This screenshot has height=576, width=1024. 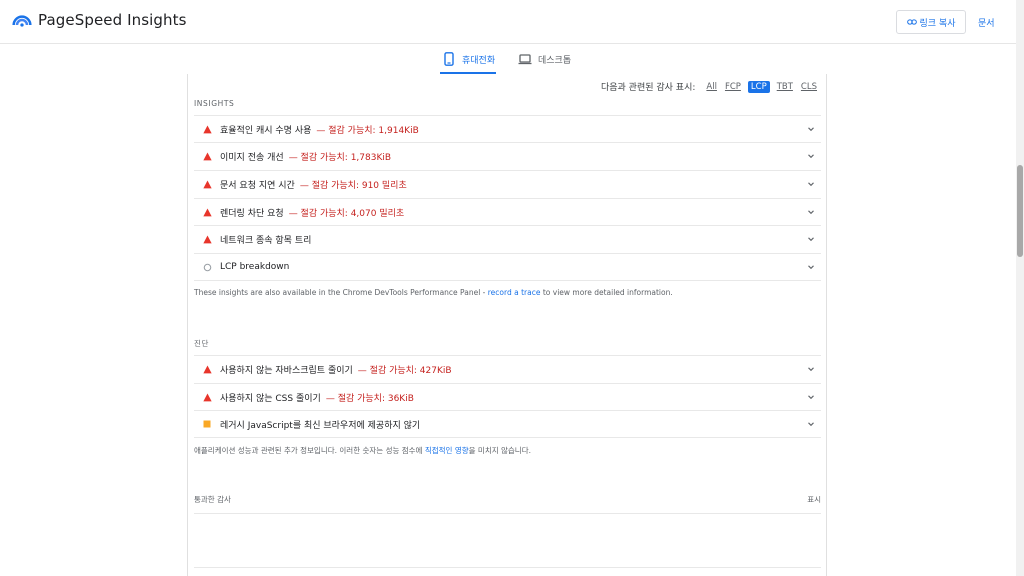 What do you see at coordinates (201, 343) in the screenshot?
I see `diagnostics-title: 진단` at bounding box center [201, 343].